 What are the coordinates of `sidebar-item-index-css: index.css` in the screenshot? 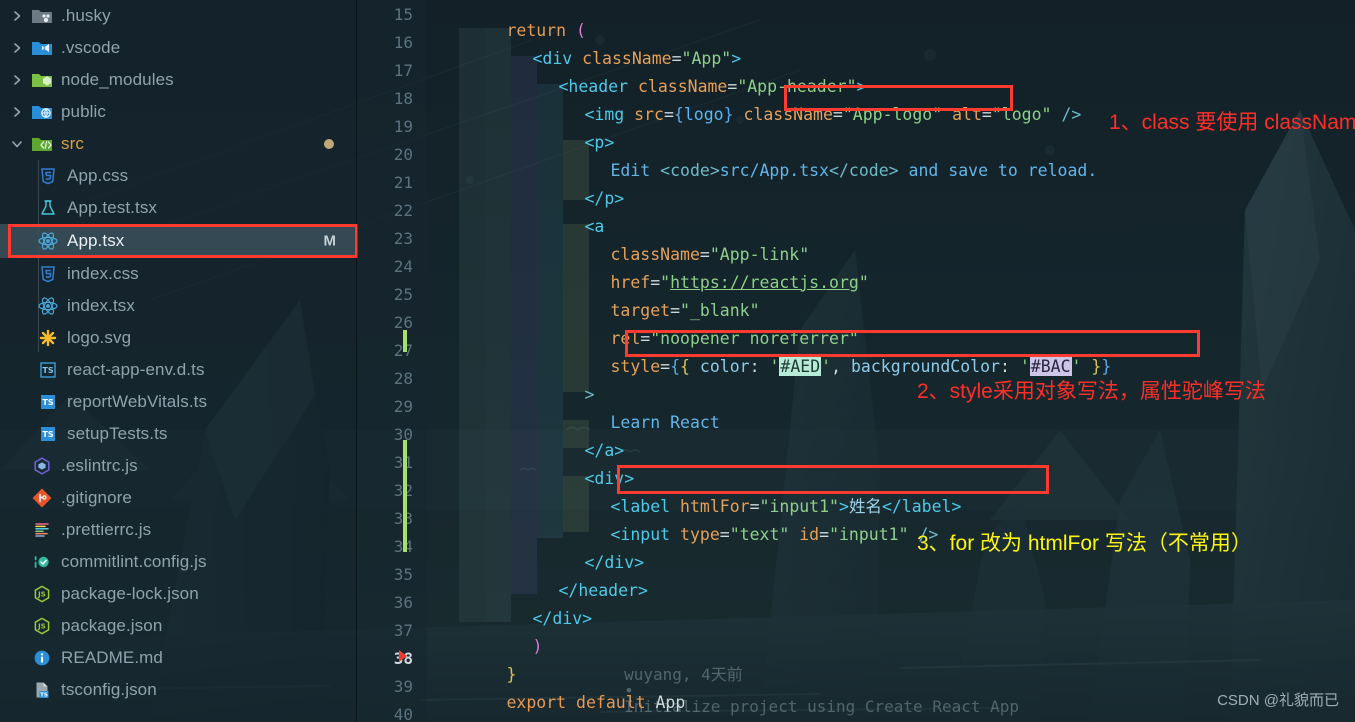 It's located at (178, 274).